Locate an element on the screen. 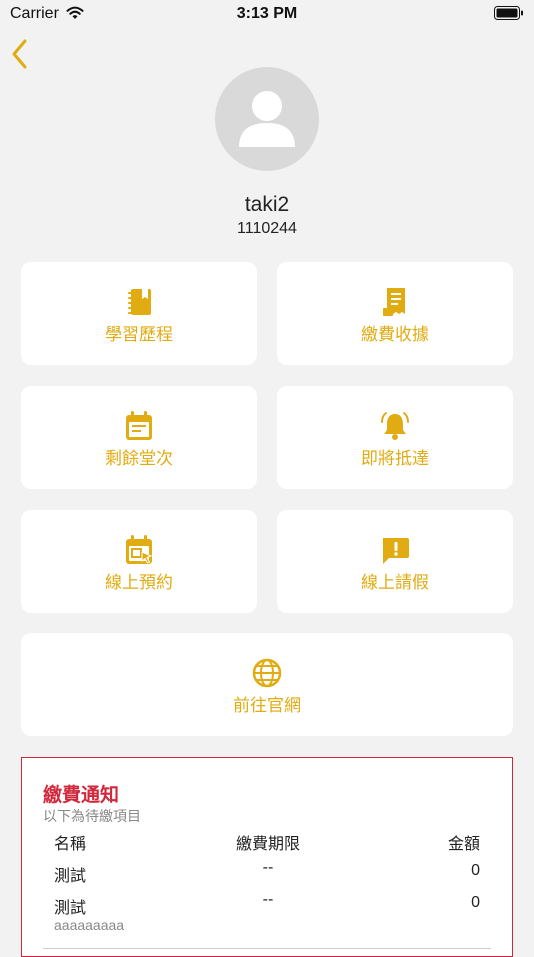 Image resolution: width=534 pixels, height=957 pixels. column-header-name: 名稱 is located at coordinates (70, 844).